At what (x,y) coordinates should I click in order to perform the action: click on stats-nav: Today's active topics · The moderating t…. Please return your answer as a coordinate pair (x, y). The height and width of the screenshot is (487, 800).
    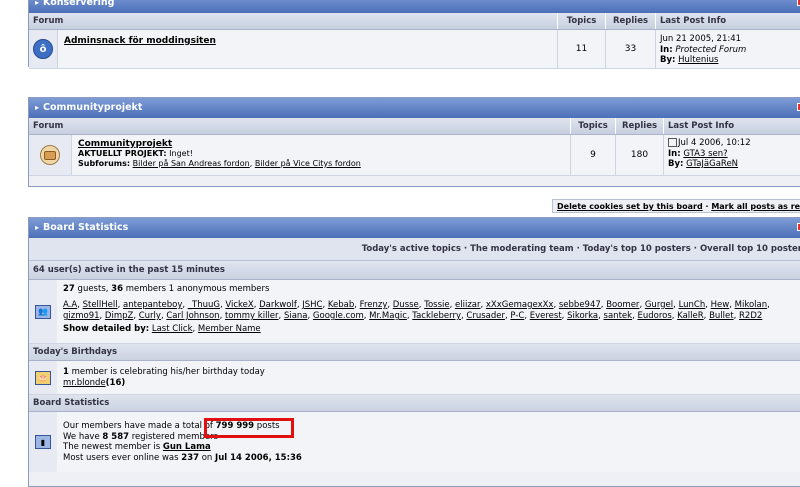
    Looking at the image, I should click on (414, 249).